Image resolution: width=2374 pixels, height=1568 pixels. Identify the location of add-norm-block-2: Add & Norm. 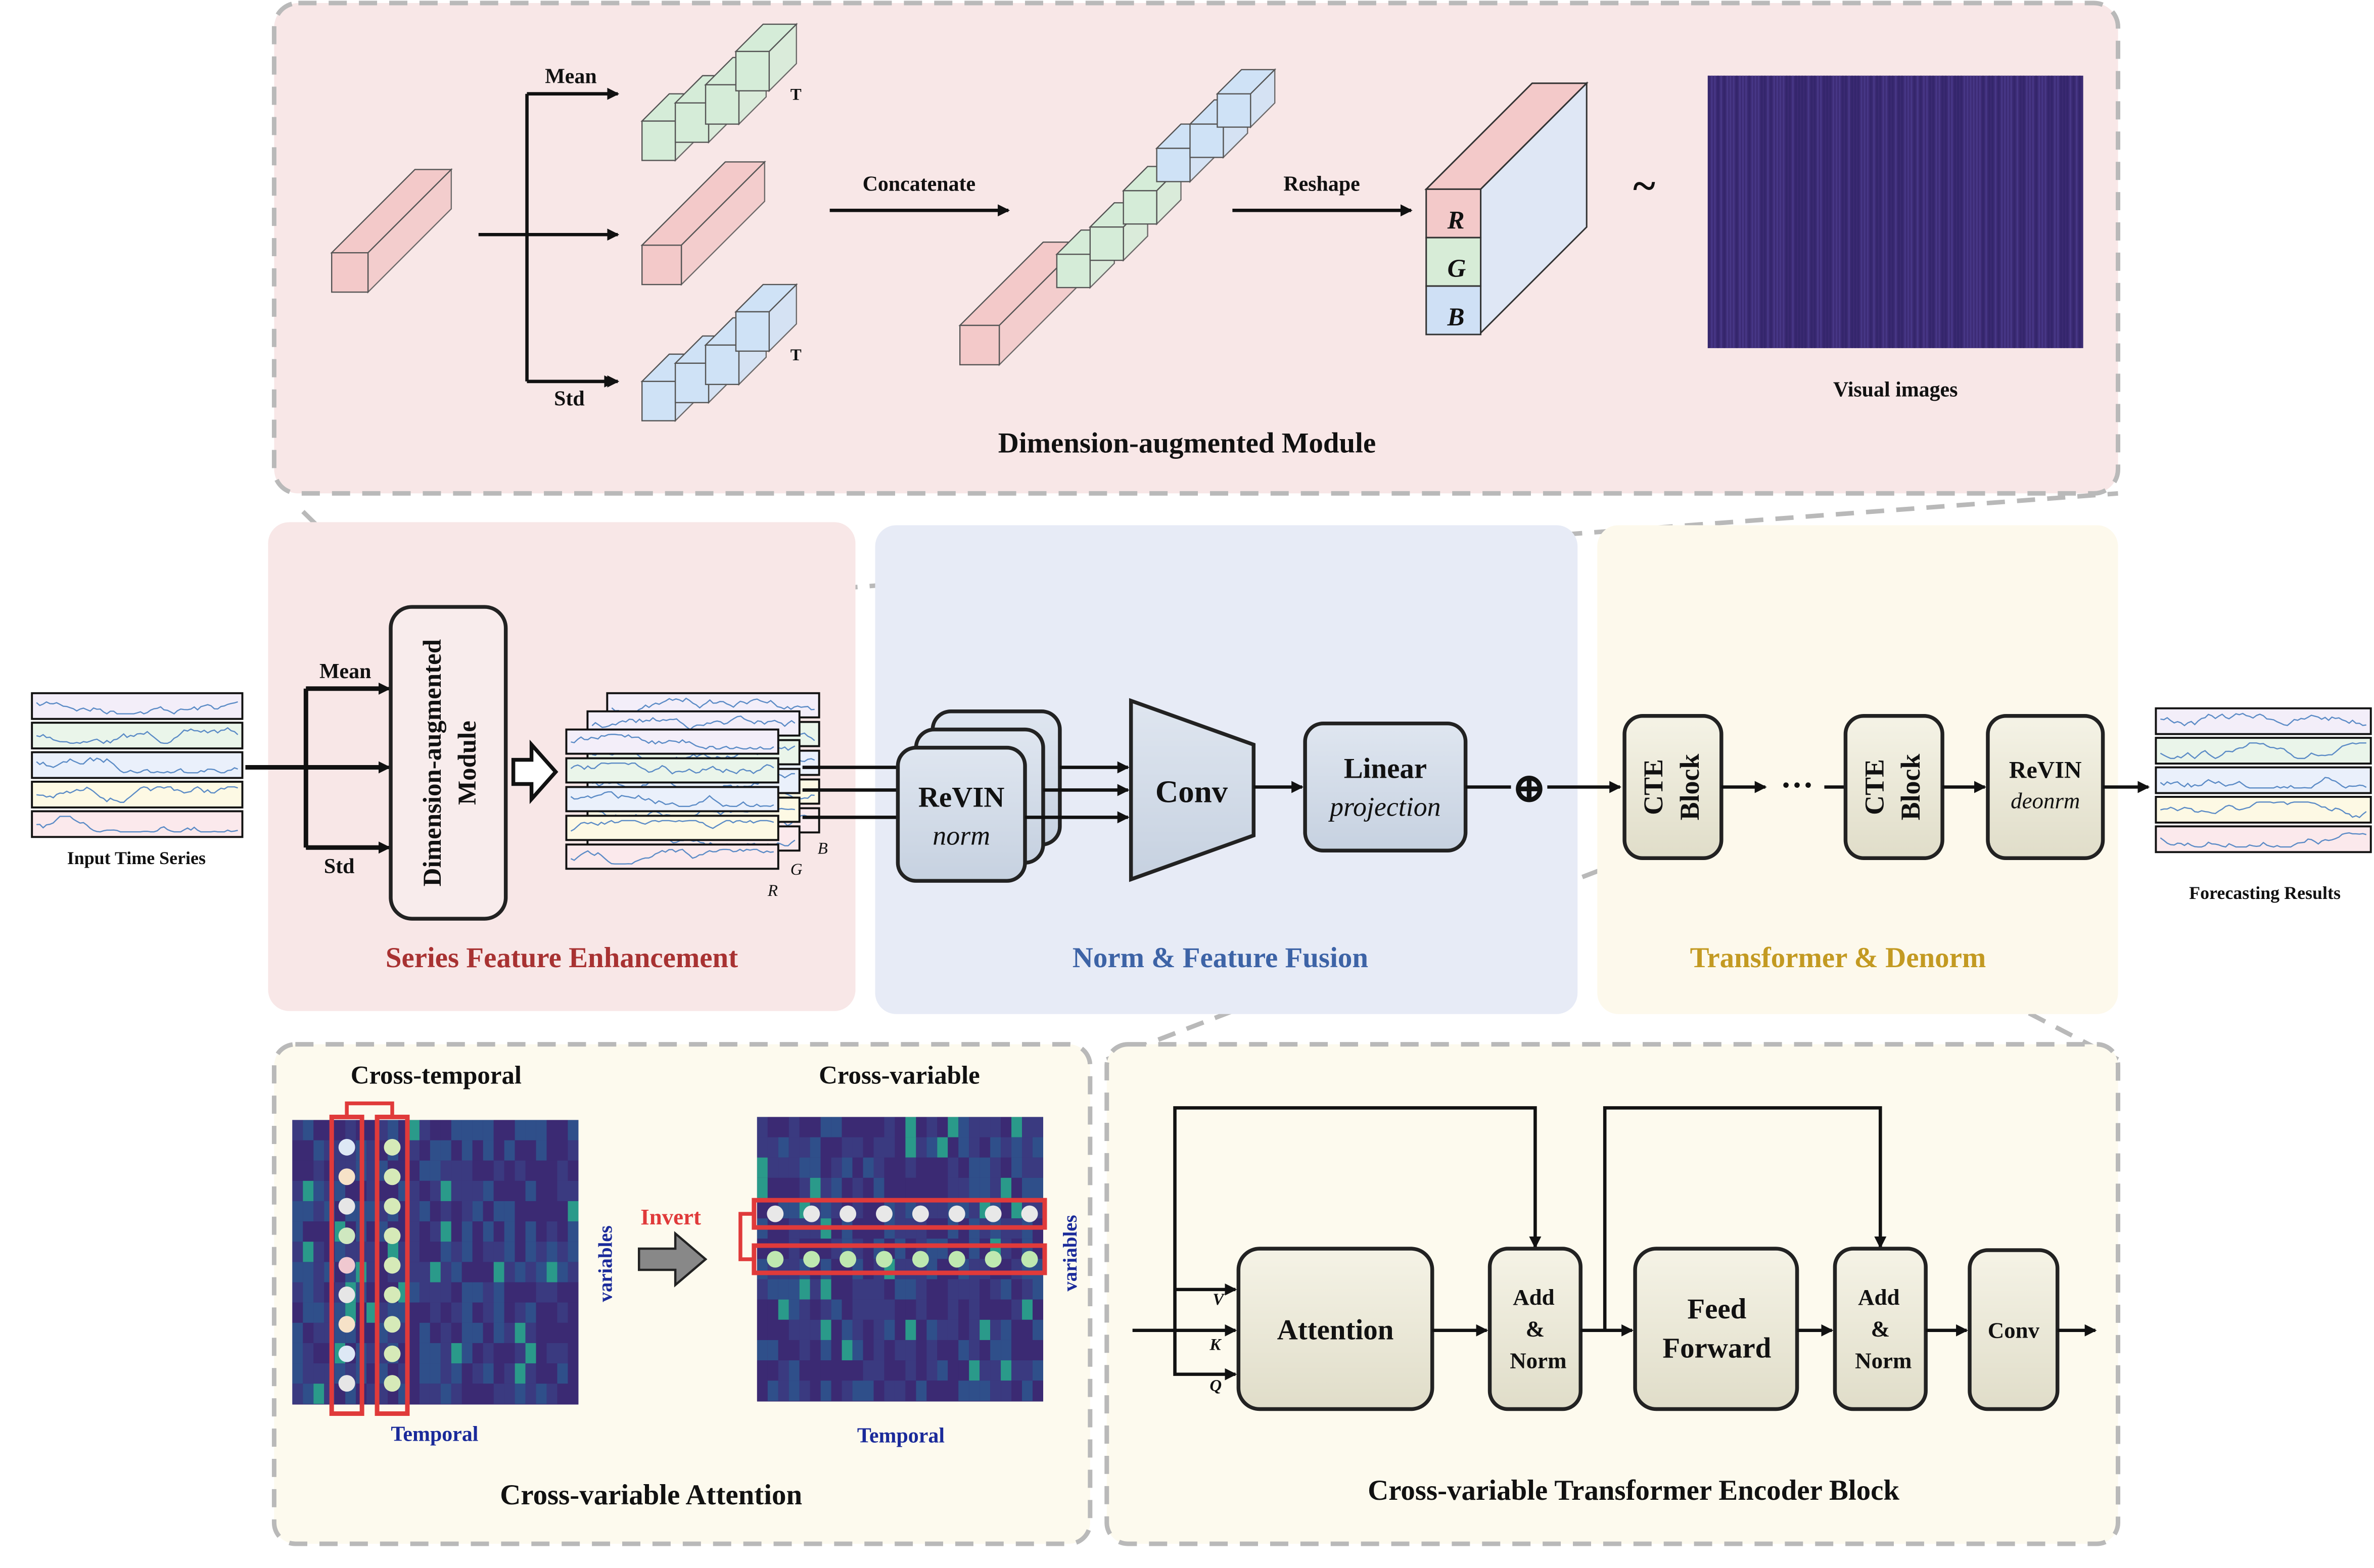
(1880, 1329).